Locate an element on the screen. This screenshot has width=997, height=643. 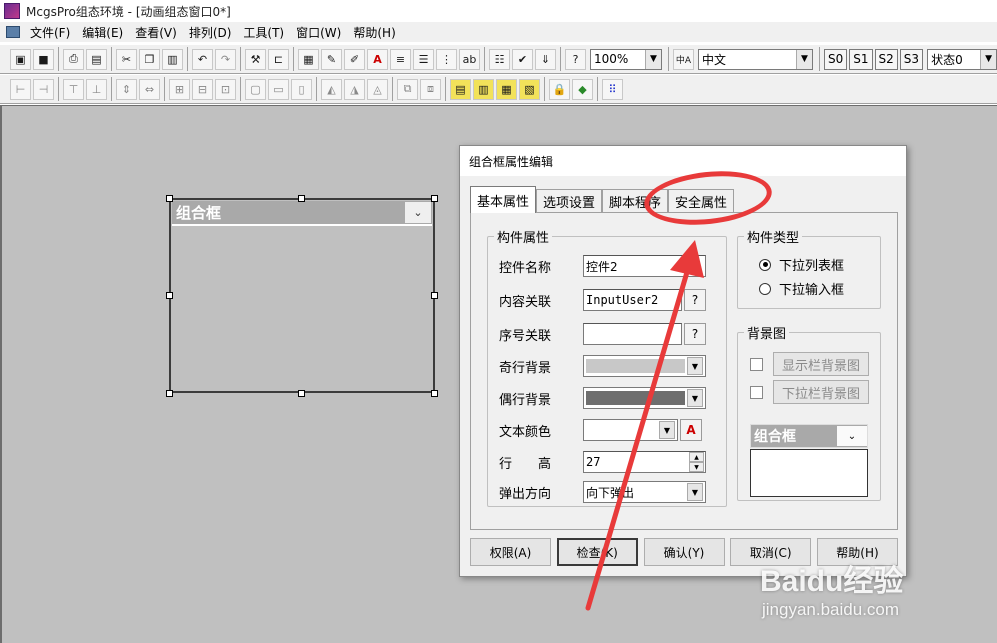
toolbox-icon: ⚒ is located at coordinates (255, 59).